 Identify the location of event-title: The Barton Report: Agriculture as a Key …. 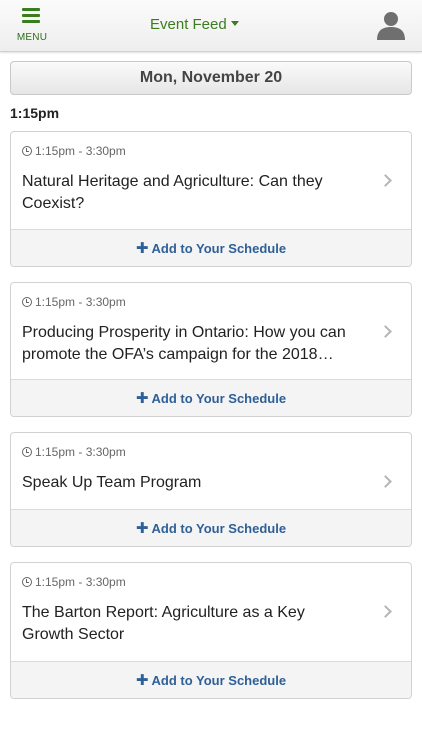
(163, 623).